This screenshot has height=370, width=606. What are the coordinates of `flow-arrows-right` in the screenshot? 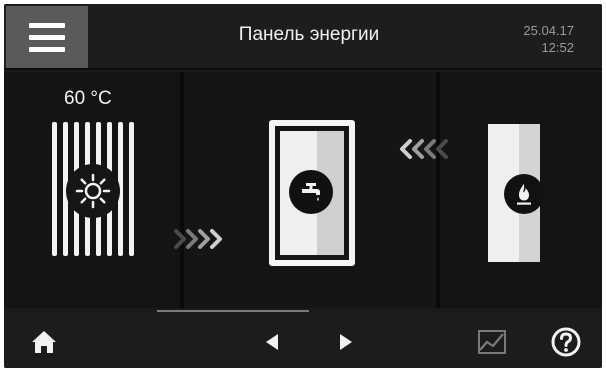 It's located at (198, 239).